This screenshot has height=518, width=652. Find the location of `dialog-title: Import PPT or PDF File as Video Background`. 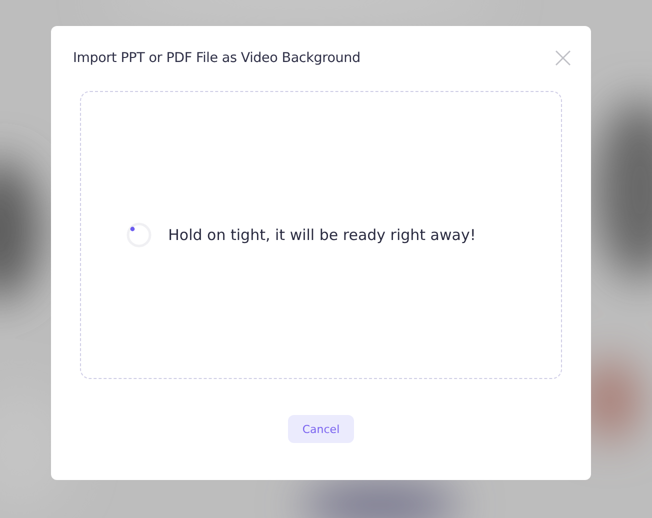

dialog-title: Import PPT or PDF File as Video Background is located at coordinates (216, 58).